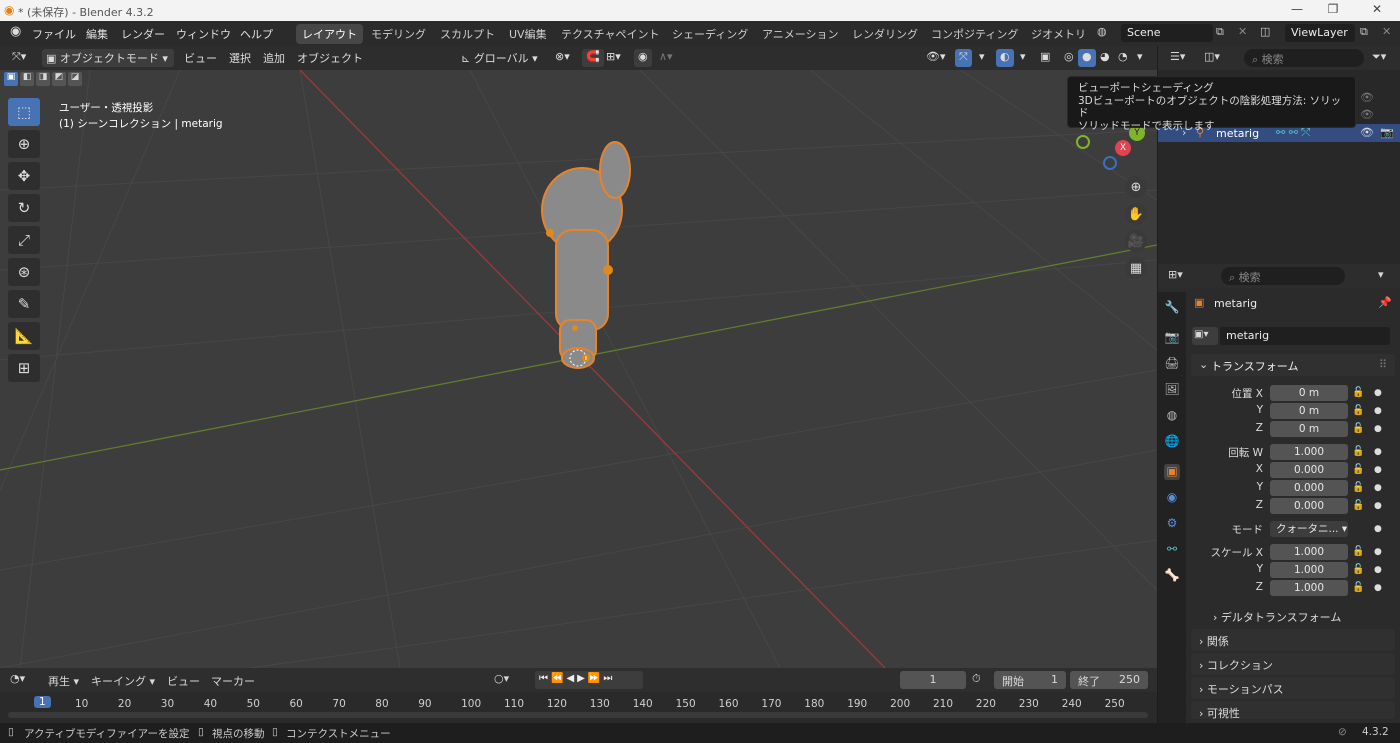  Describe the element at coordinates (24, 208) in the screenshot. I see `rotate-tool-icon: ↻` at that location.